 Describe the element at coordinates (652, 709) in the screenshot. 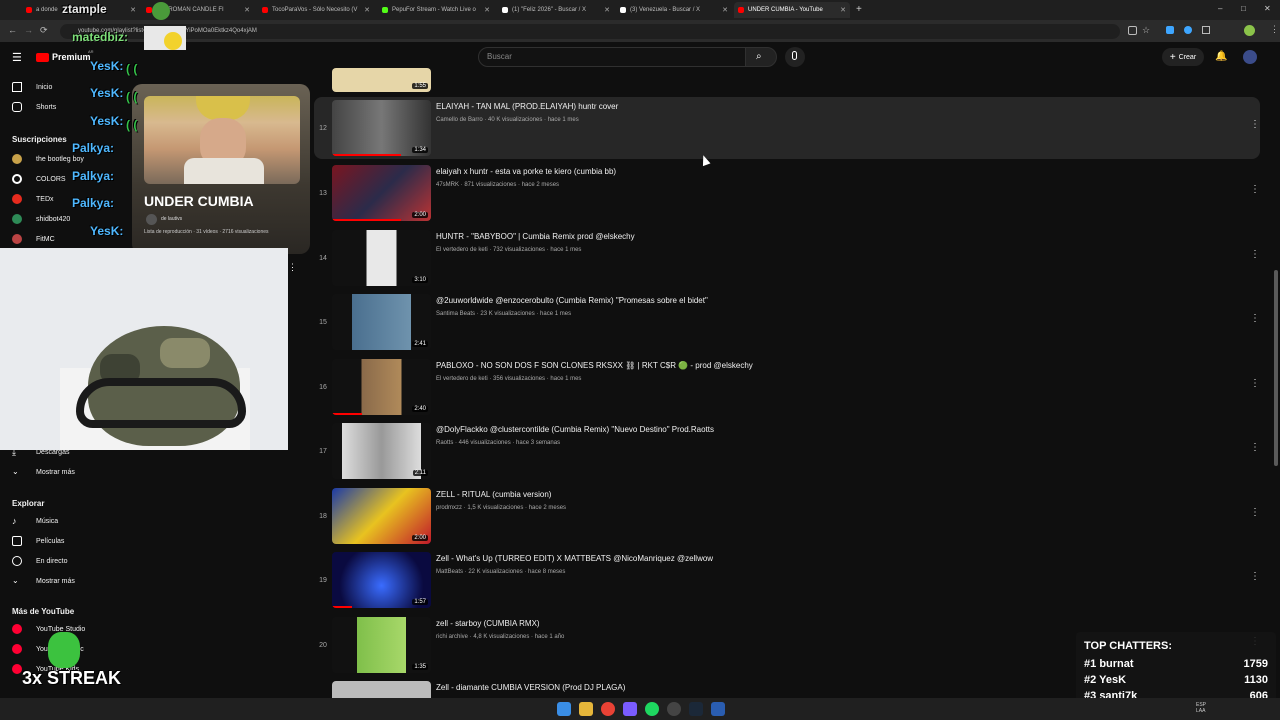

I see `spotify-icon` at that location.